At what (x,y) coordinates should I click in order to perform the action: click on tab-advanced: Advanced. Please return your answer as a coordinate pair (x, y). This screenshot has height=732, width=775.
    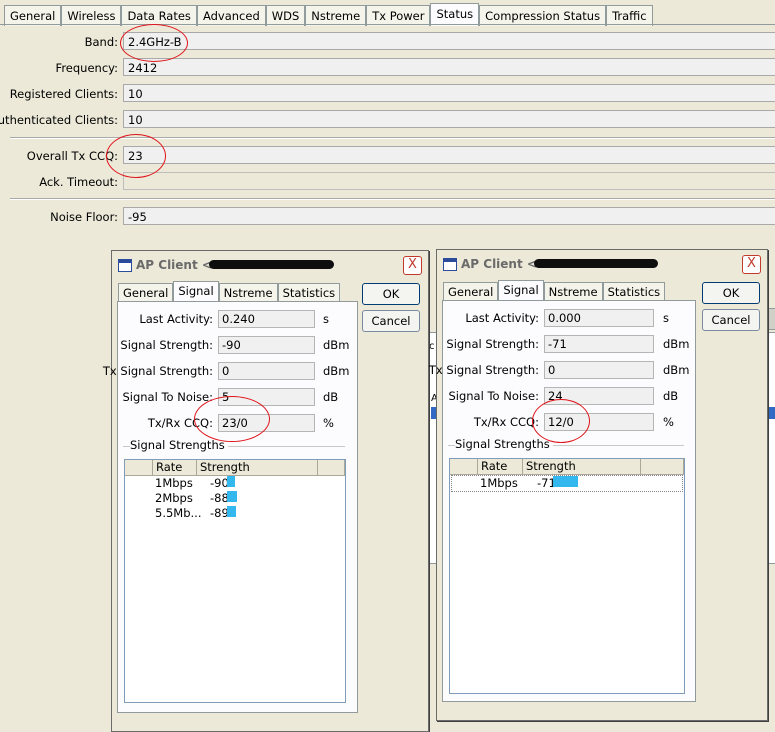
    Looking at the image, I should click on (231, 15).